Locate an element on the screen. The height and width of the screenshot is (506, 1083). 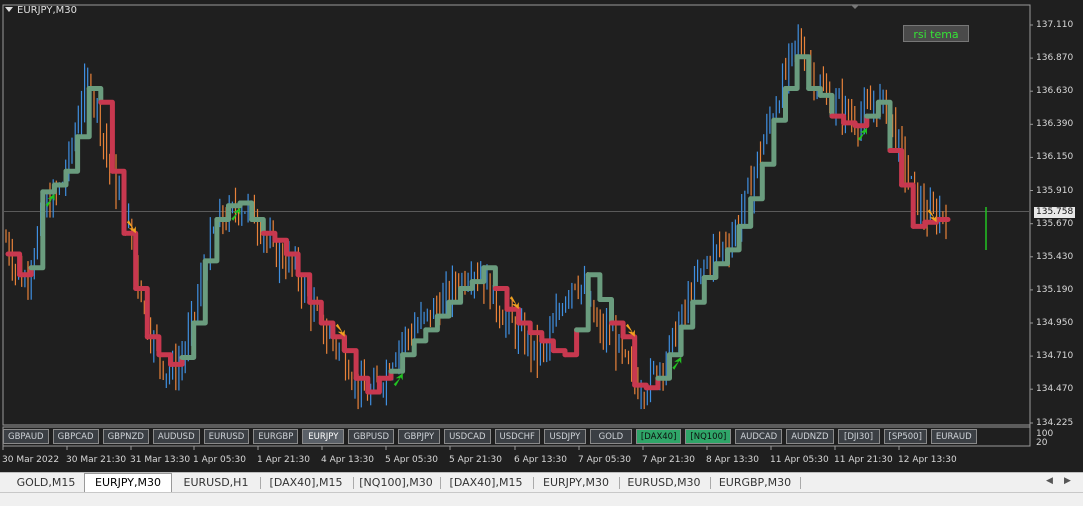
price-tick-label: 136.390 is located at coordinates (1055, 124).